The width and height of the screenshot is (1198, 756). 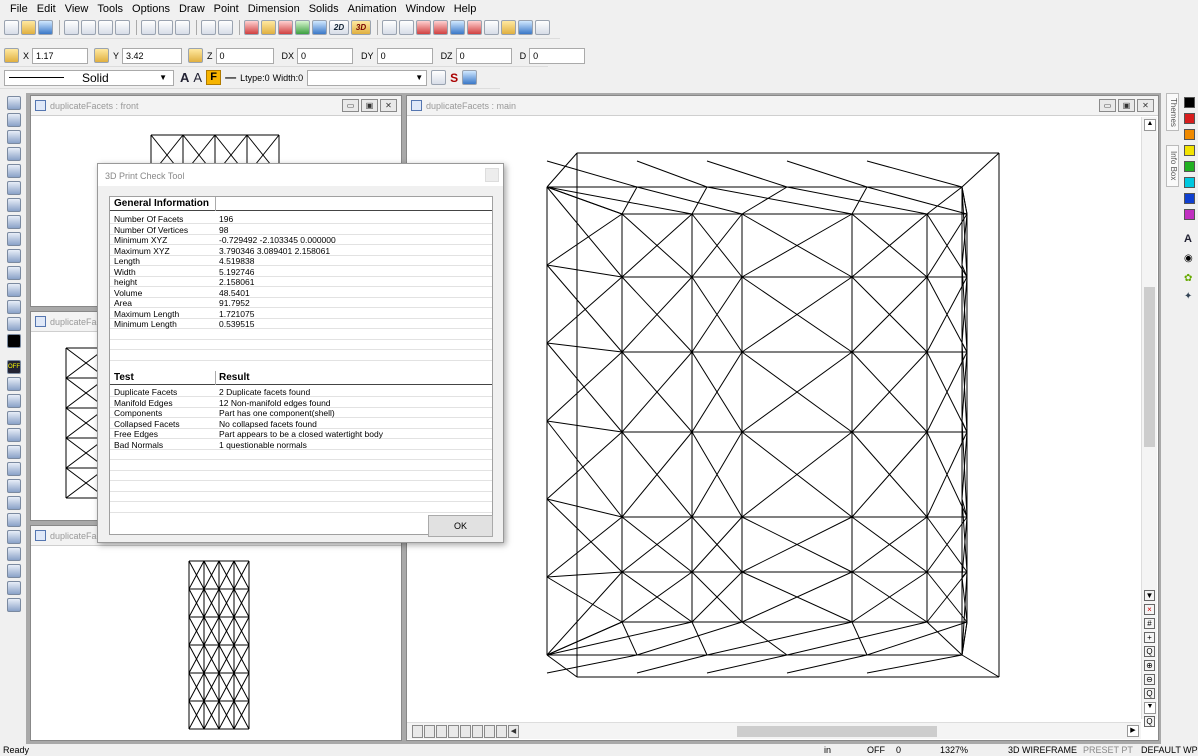 I want to click on menu-item-options: Options, so click(x=151, y=9).